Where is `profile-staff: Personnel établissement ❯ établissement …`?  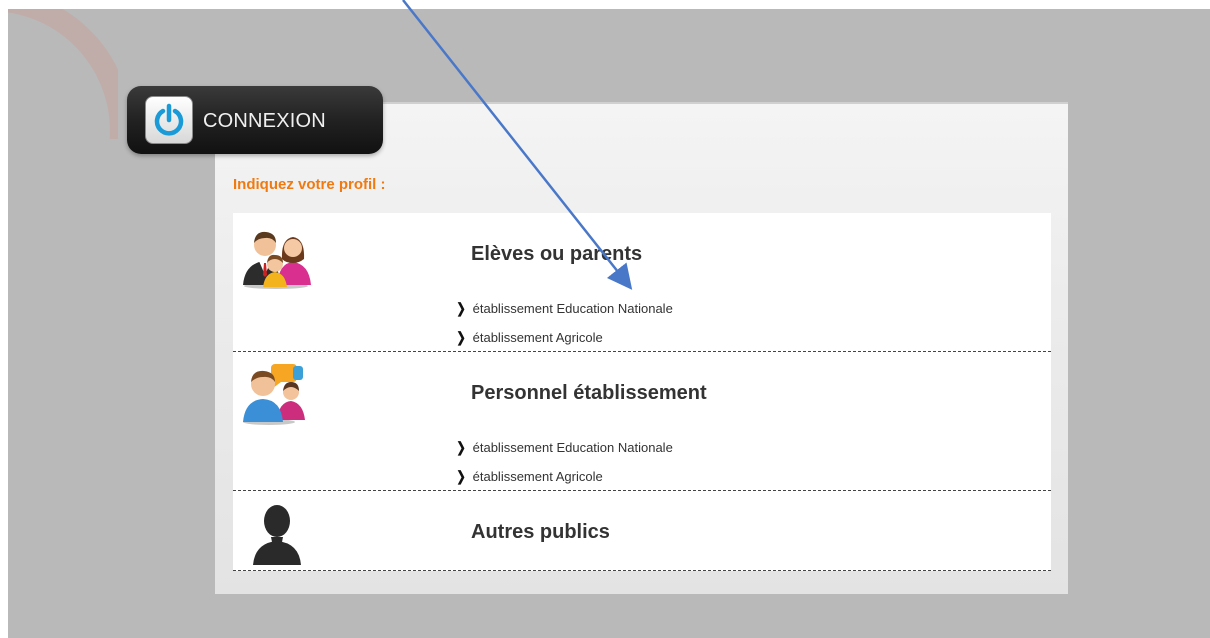 profile-staff: Personnel établissement ❯ établissement … is located at coordinates (642, 421).